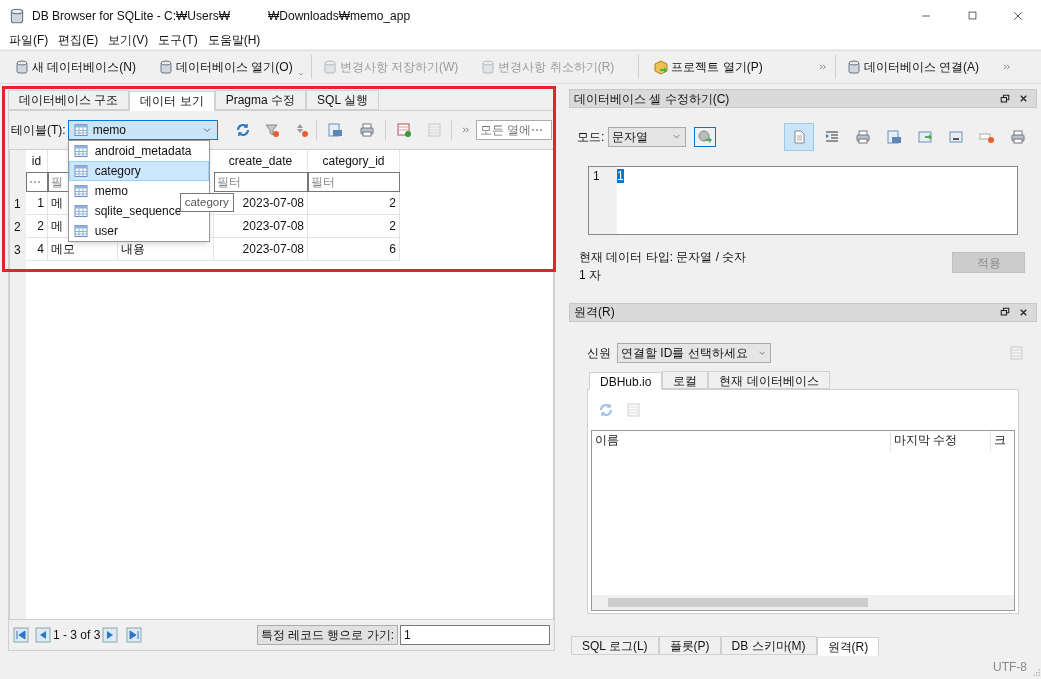 This screenshot has height=679, width=1041. What do you see at coordinates (595, 313) in the screenshot?
I see `dock-title: 원격(R)` at bounding box center [595, 313].